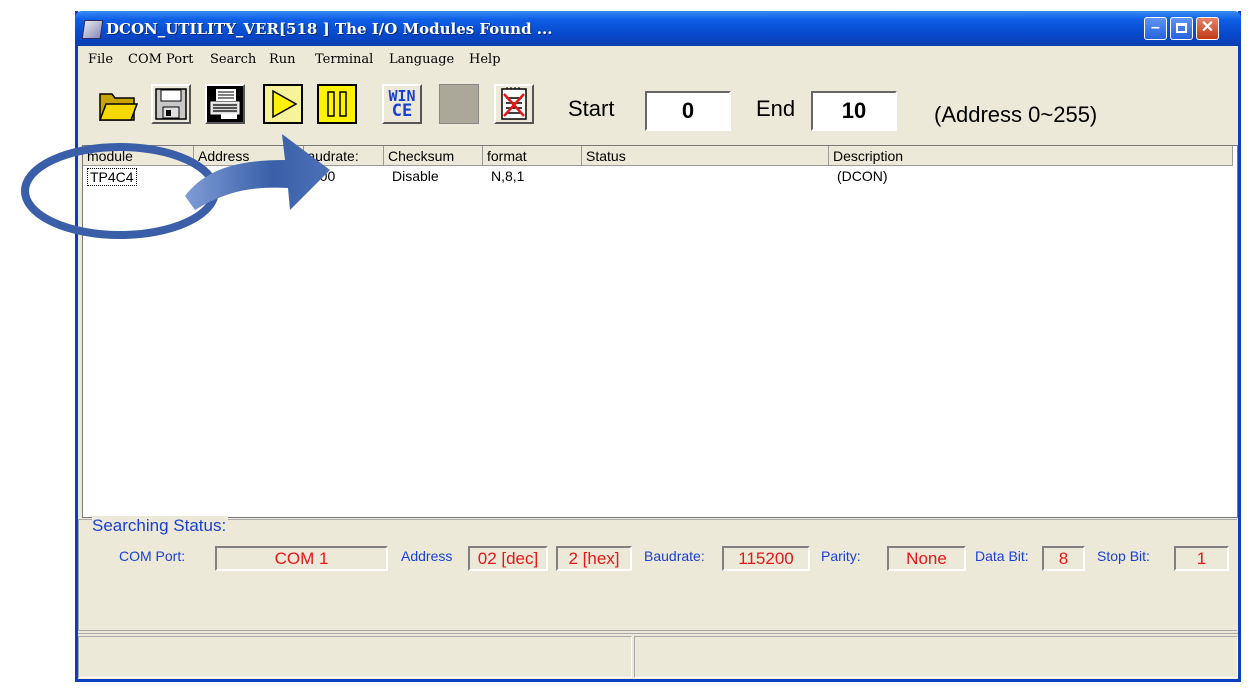 The height and width of the screenshot is (695, 1252). Describe the element at coordinates (160, 526) in the screenshot. I see `searching-status-legend: Searching Status:` at that location.